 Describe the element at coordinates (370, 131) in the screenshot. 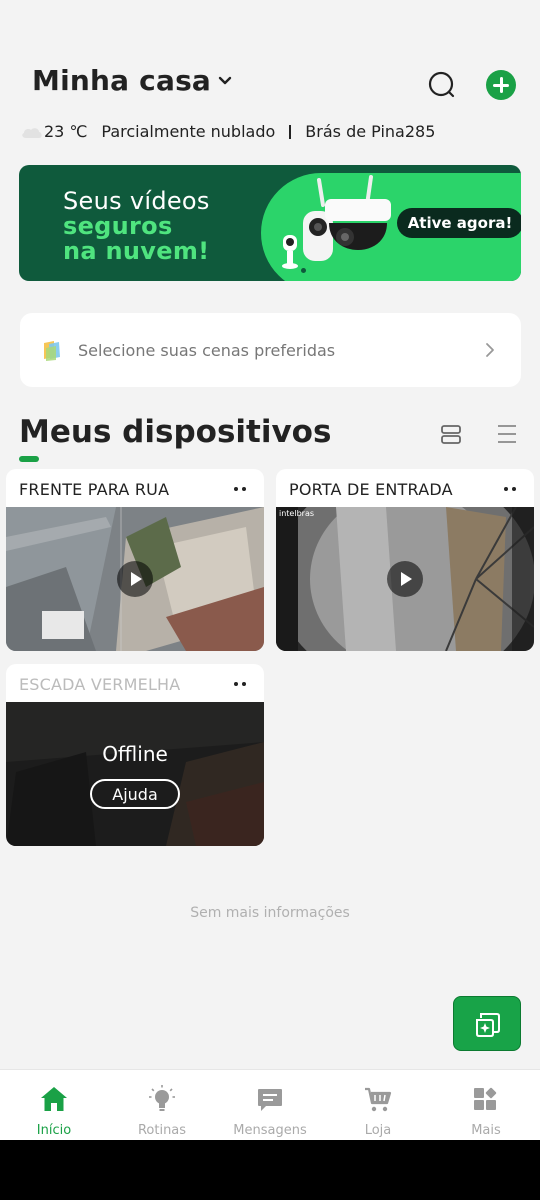

I see `location: Brás de Pina285` at that location.